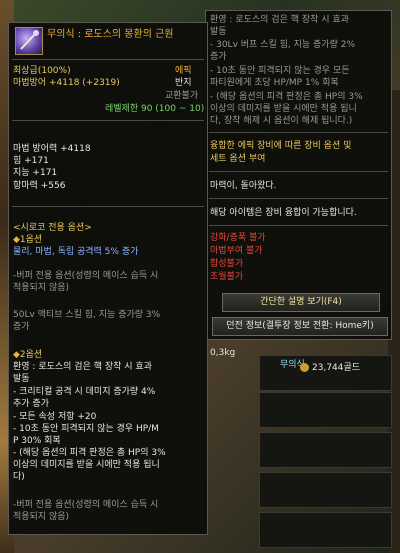  Describe the element at coordinates (227, 277) in the screenshot. I see `restriction-text: 초월불가` at that location.